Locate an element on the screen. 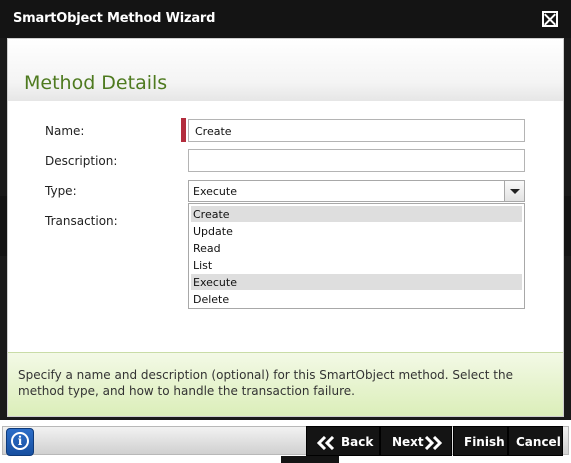 This screenshot has height=463, width=571. type-option-list: List is located at coordinates (356, 265).